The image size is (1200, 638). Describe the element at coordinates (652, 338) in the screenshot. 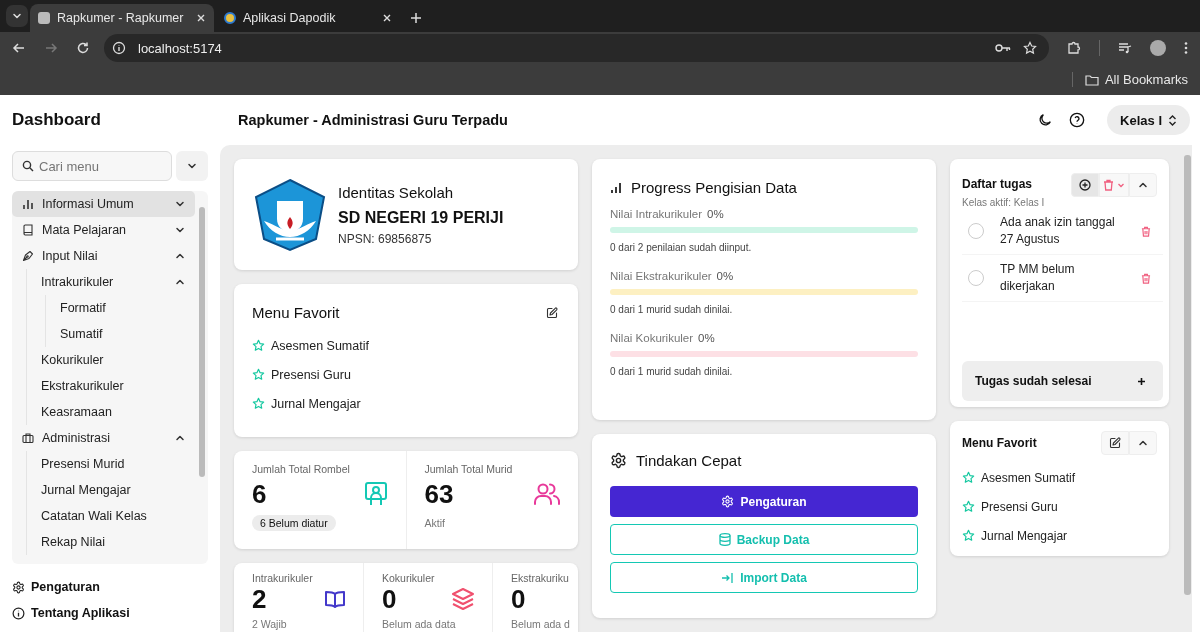

I see `progress-label: Nilai Kokurikuler` at that location.